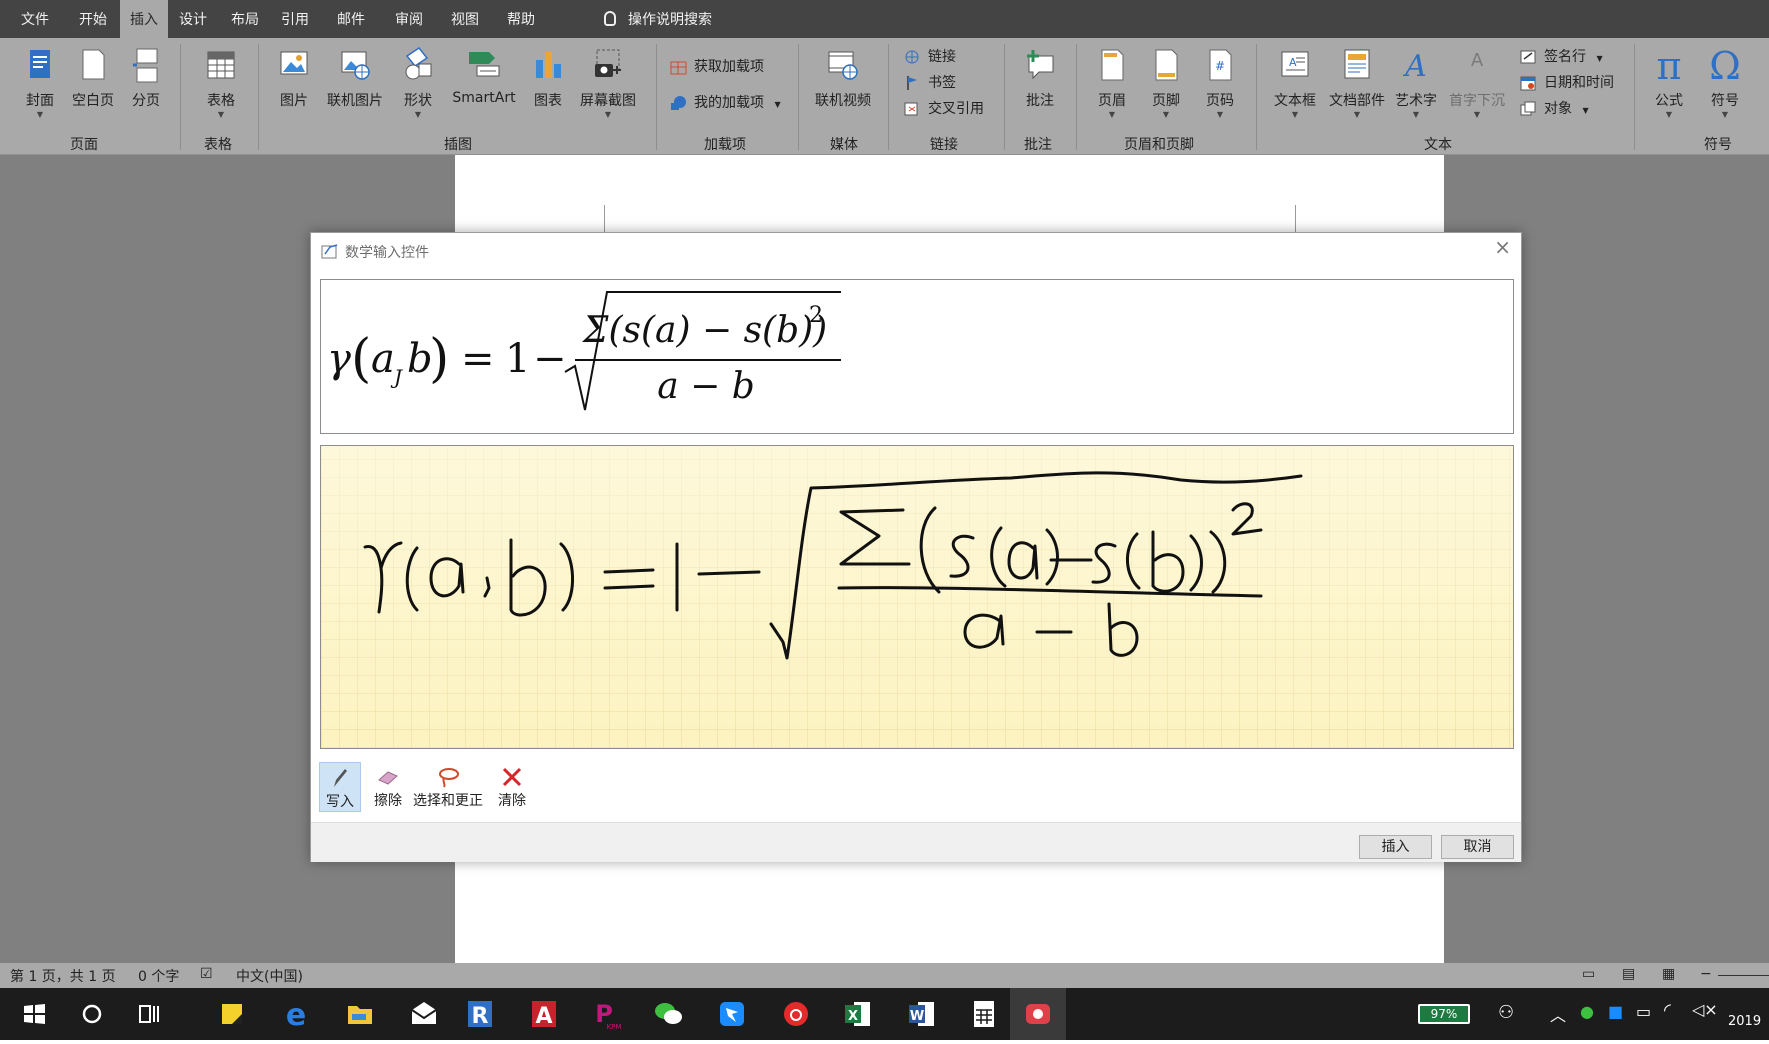 The height and width of the screenshot is (1044, 1769). Describe the element at coordinates (725, 103) in the screenshot. I see `my-addins-button: 我的加载项 ▼` at that location.